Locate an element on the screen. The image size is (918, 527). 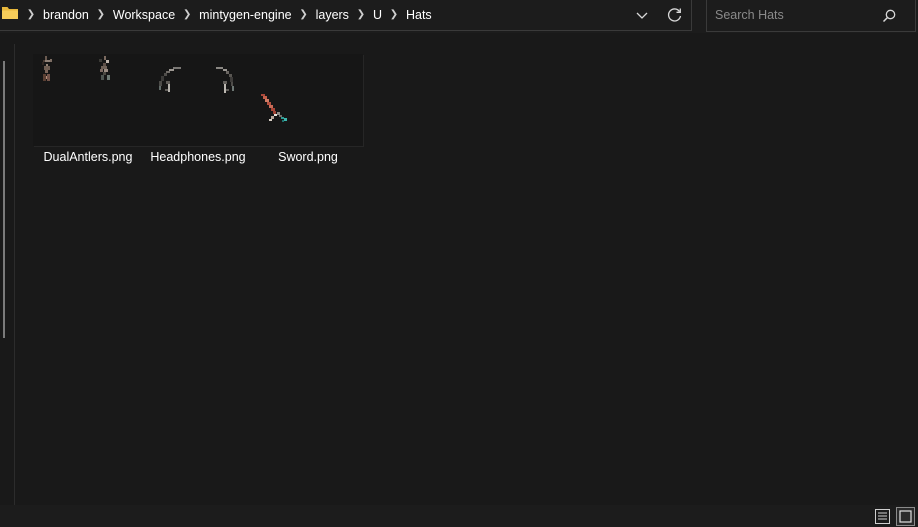
breadcrumb-item-mintygen-engine: mintygen-engine is located at coordinates (245, 15).